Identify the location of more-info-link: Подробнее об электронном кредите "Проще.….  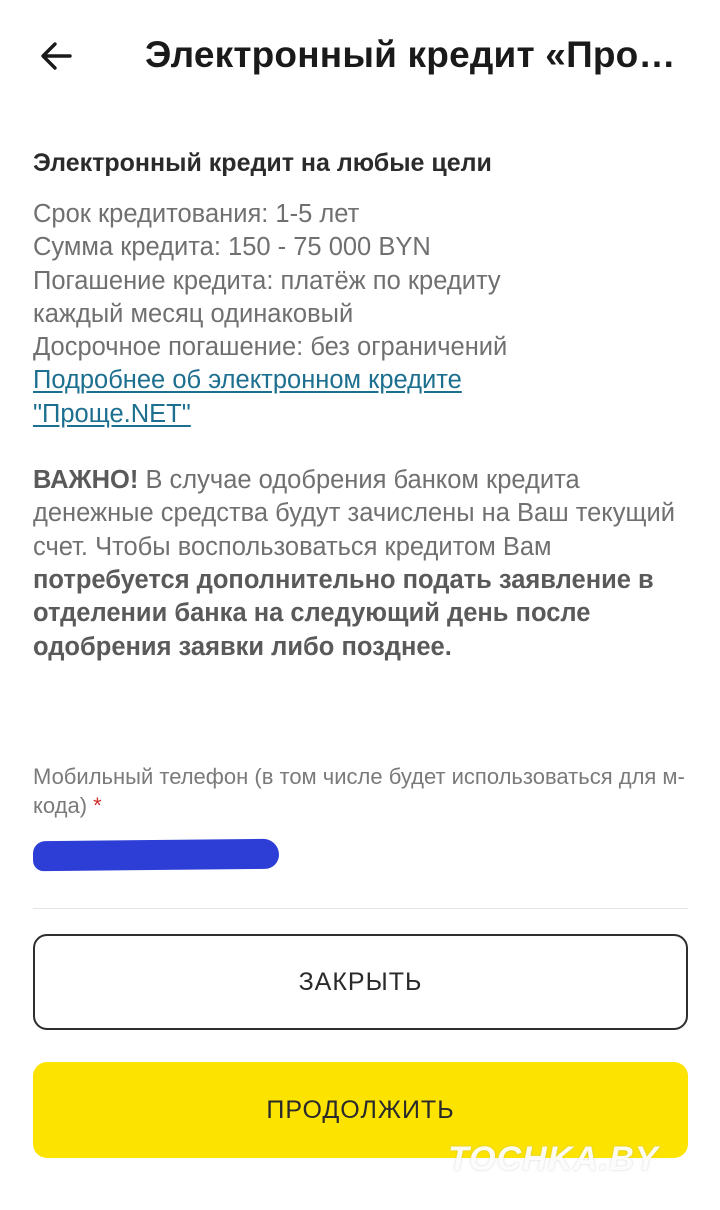
(363, 397).